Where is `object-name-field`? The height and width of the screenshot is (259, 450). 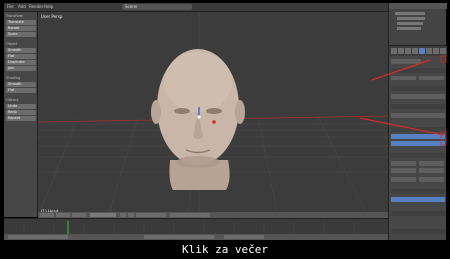
object-name-field is located at coordinates (406, 61).